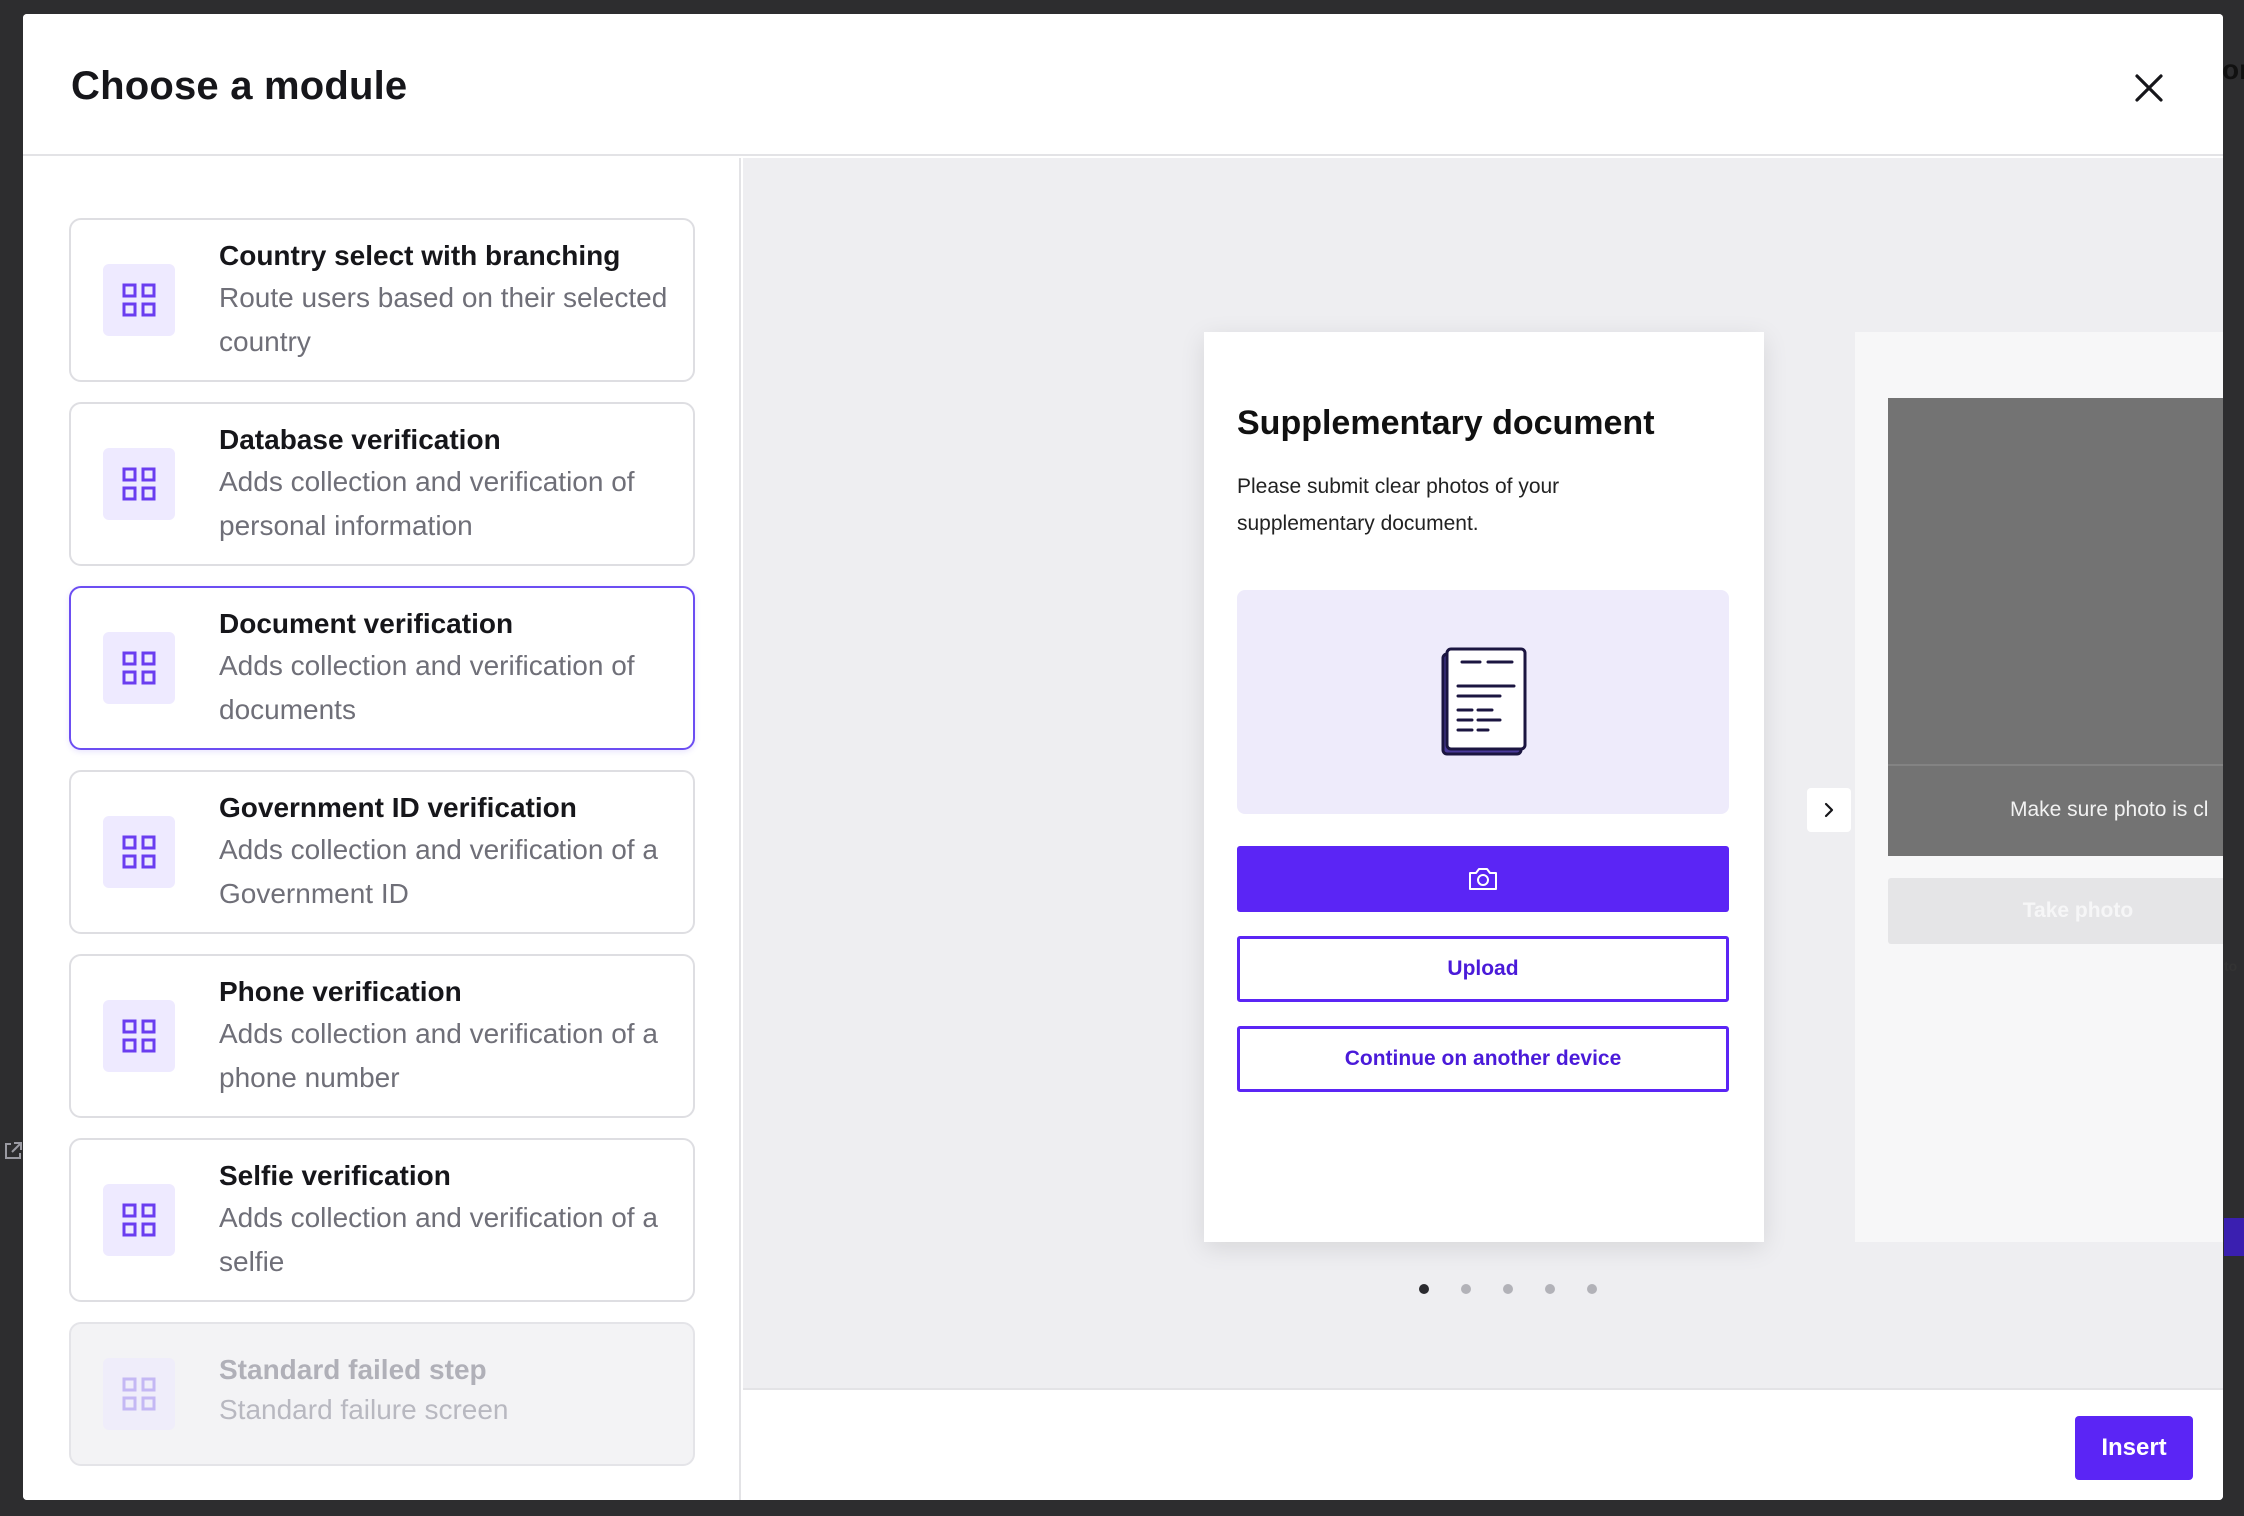 Image resolution: width=2244 pixels, height=1516 pixels. Describe the element at coordinates (1446, 423) in the screenshot. I see `preview-title: Supplementary document` at that location.